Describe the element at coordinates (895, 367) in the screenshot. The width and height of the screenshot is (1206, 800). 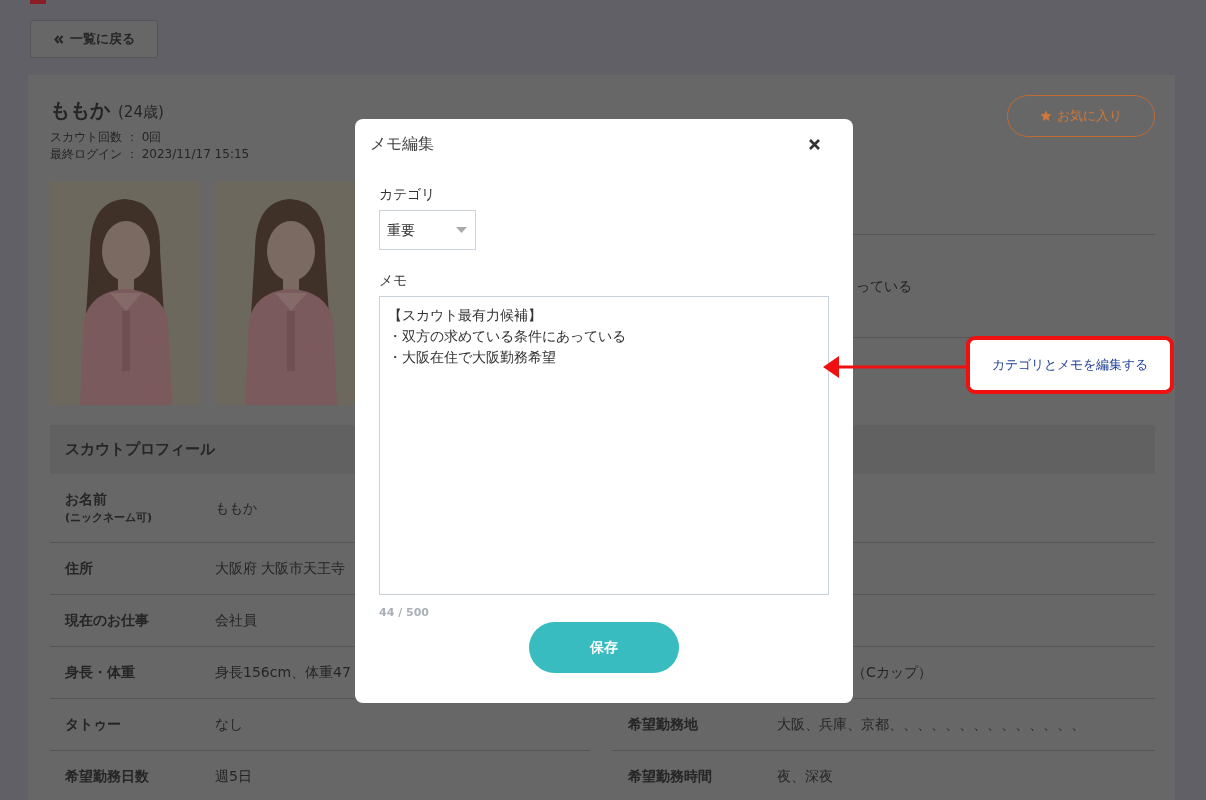
I see `arrow-icon` at that location.